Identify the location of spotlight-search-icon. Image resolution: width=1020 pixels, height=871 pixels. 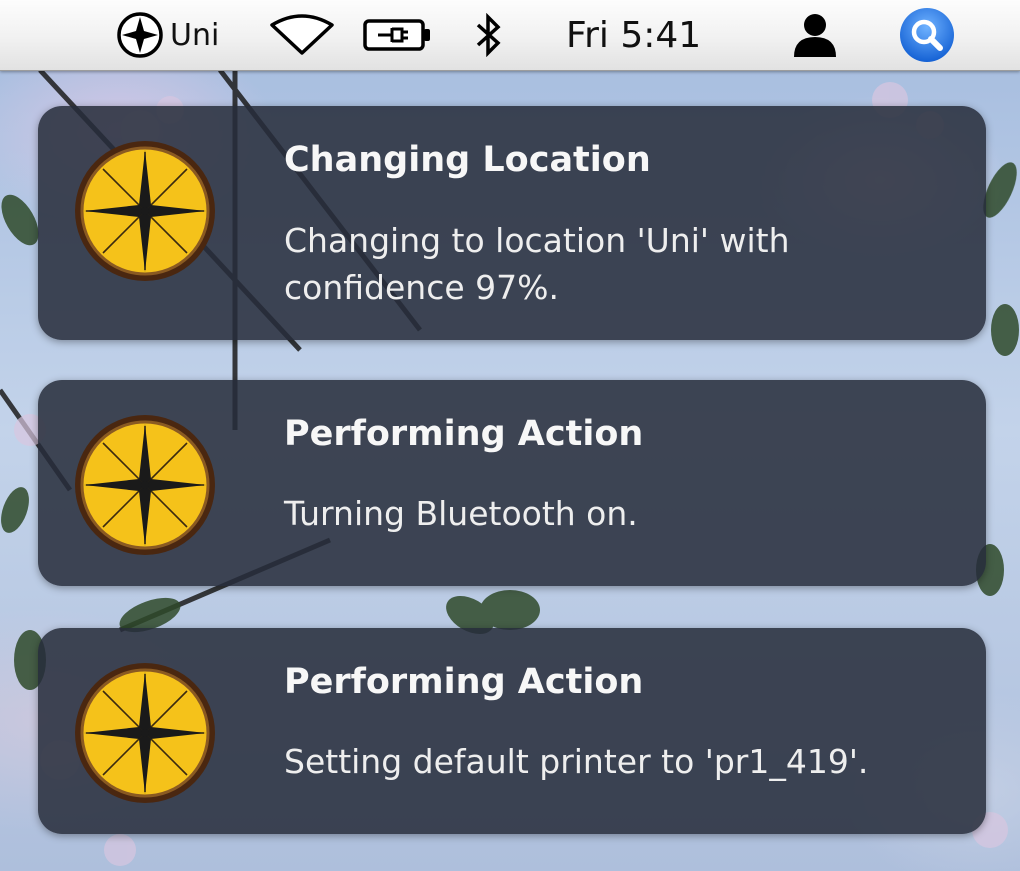
(927, 35).